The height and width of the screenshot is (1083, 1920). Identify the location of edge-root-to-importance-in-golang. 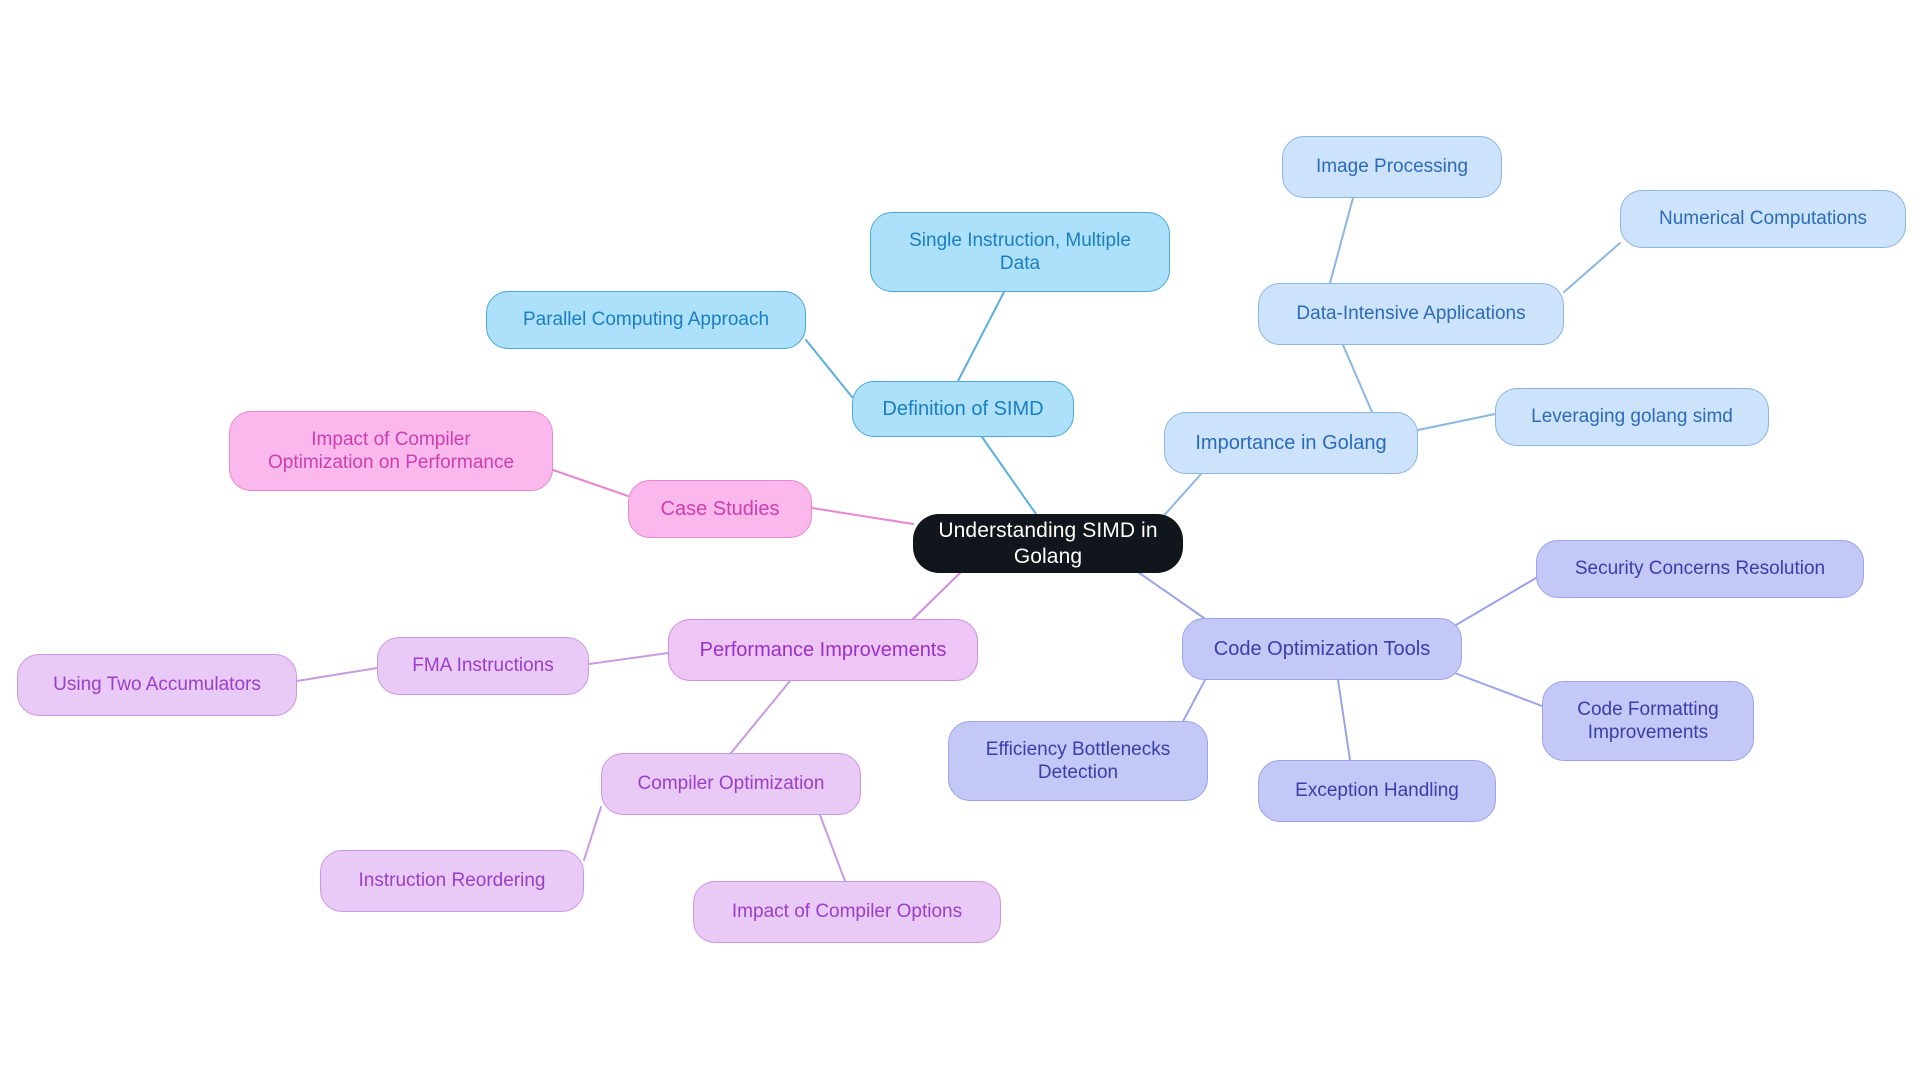
(1180, 497).